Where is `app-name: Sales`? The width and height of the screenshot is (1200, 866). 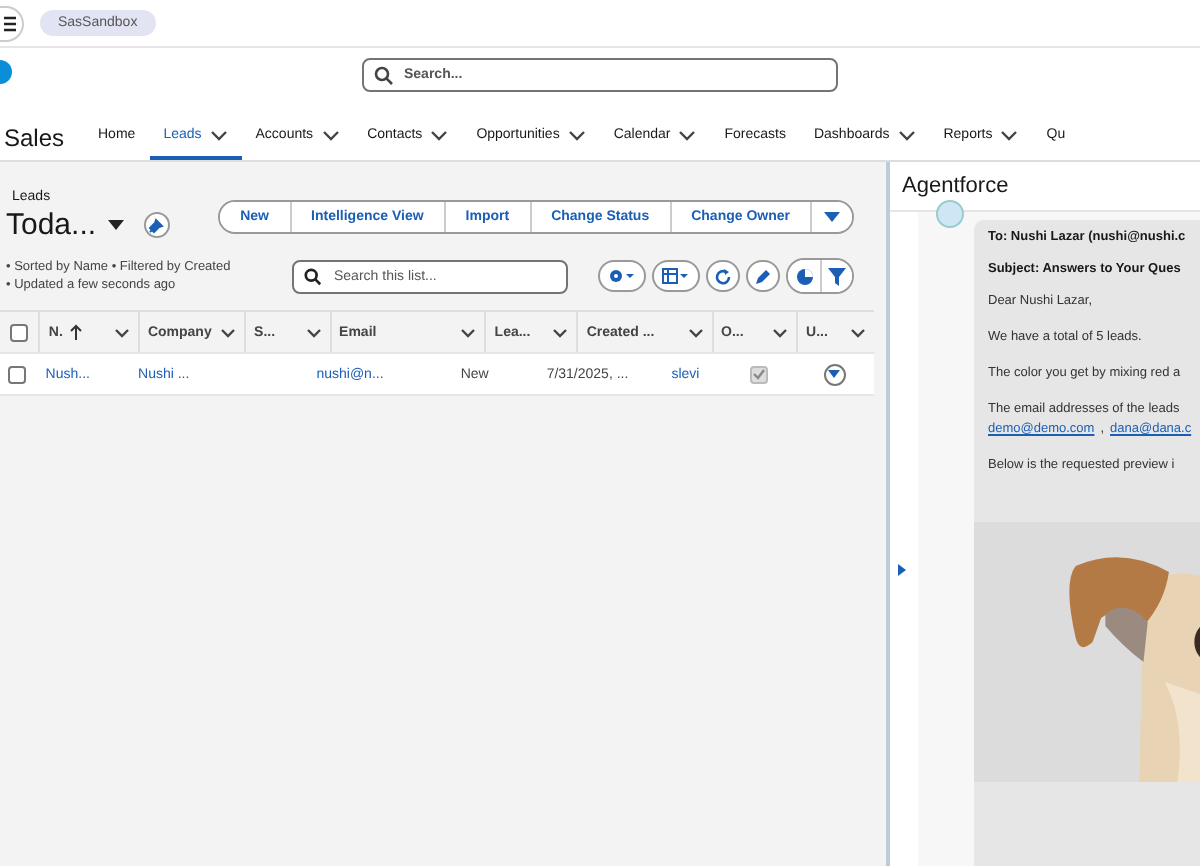
app-name: Sales is located at coordinates (35, 138).